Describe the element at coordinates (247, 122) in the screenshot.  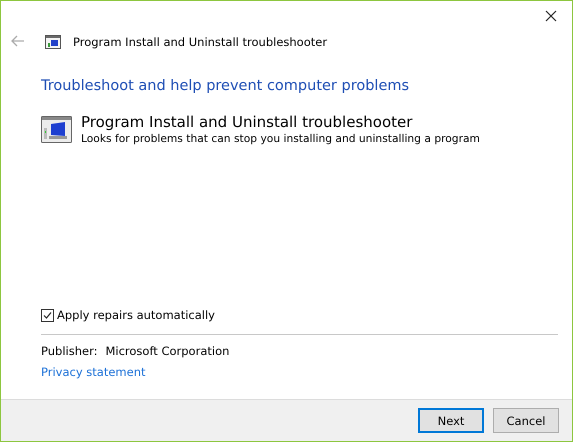
I see `troubleshooter-title: Program Install and Uninstall troubleshooter` at that location.